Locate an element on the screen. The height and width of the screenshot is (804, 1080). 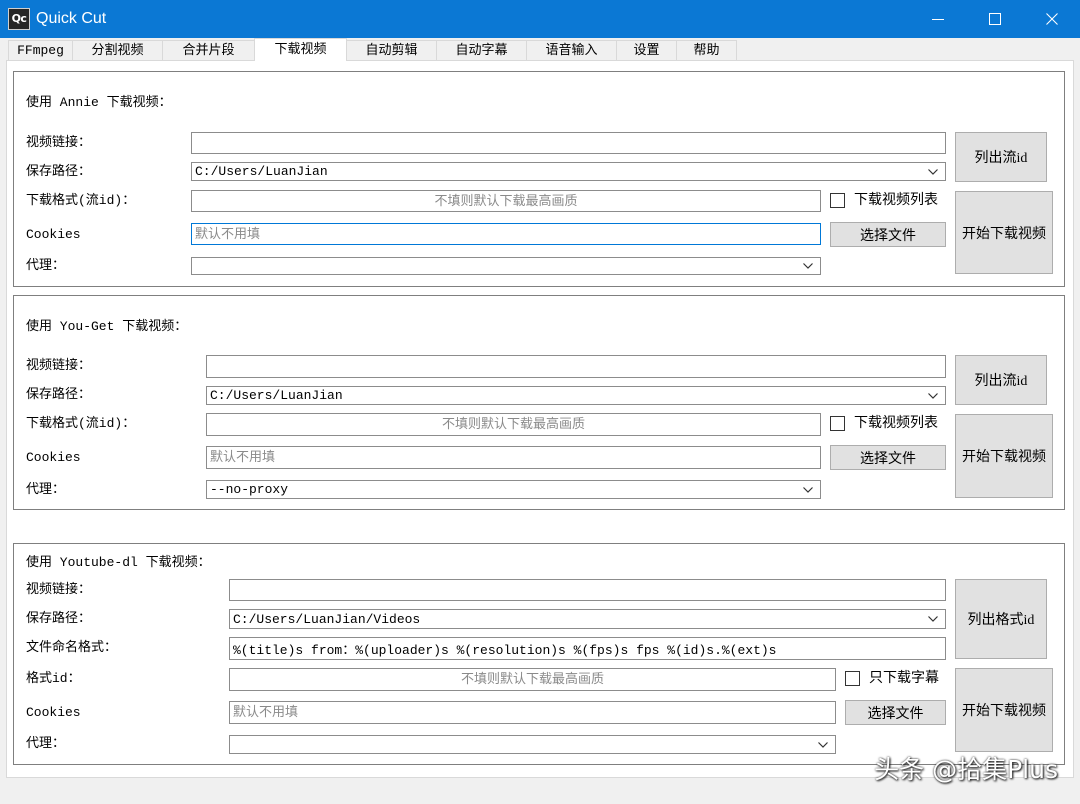
you-get-choose-file-button: 选择文件 is located at coordinates (888, 457).